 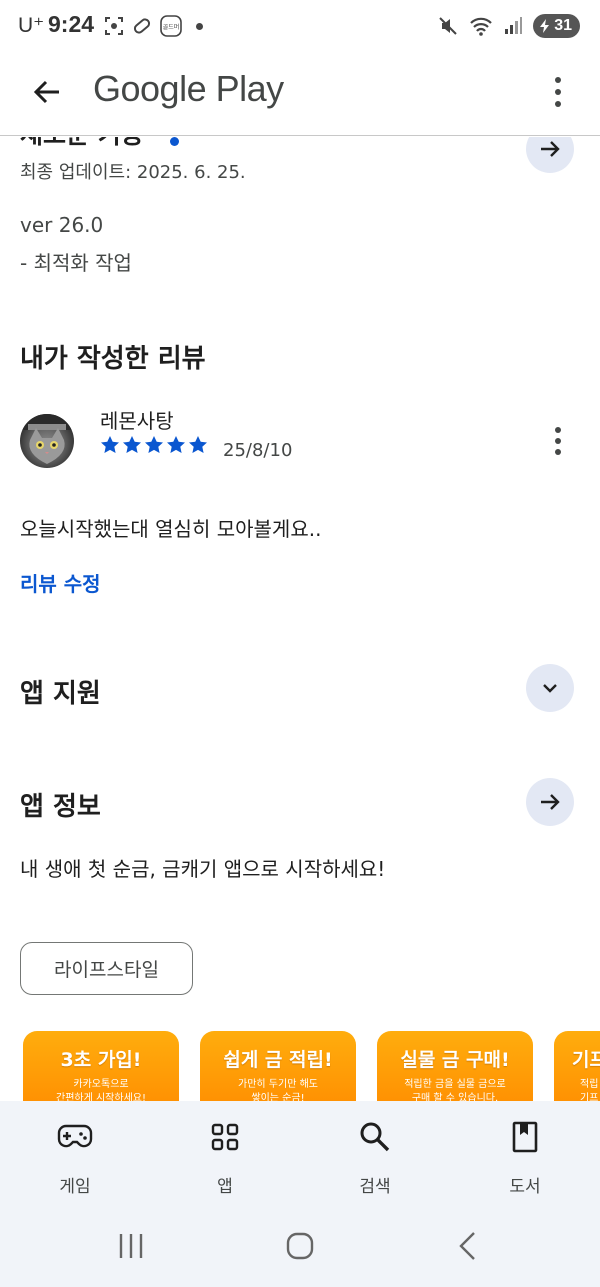 What do you see at coordinates (455, 1097) in the screenshot?
I see `screenshot-caption: 구매 할 수 있습니다.` at bounding box center [455, 1097].